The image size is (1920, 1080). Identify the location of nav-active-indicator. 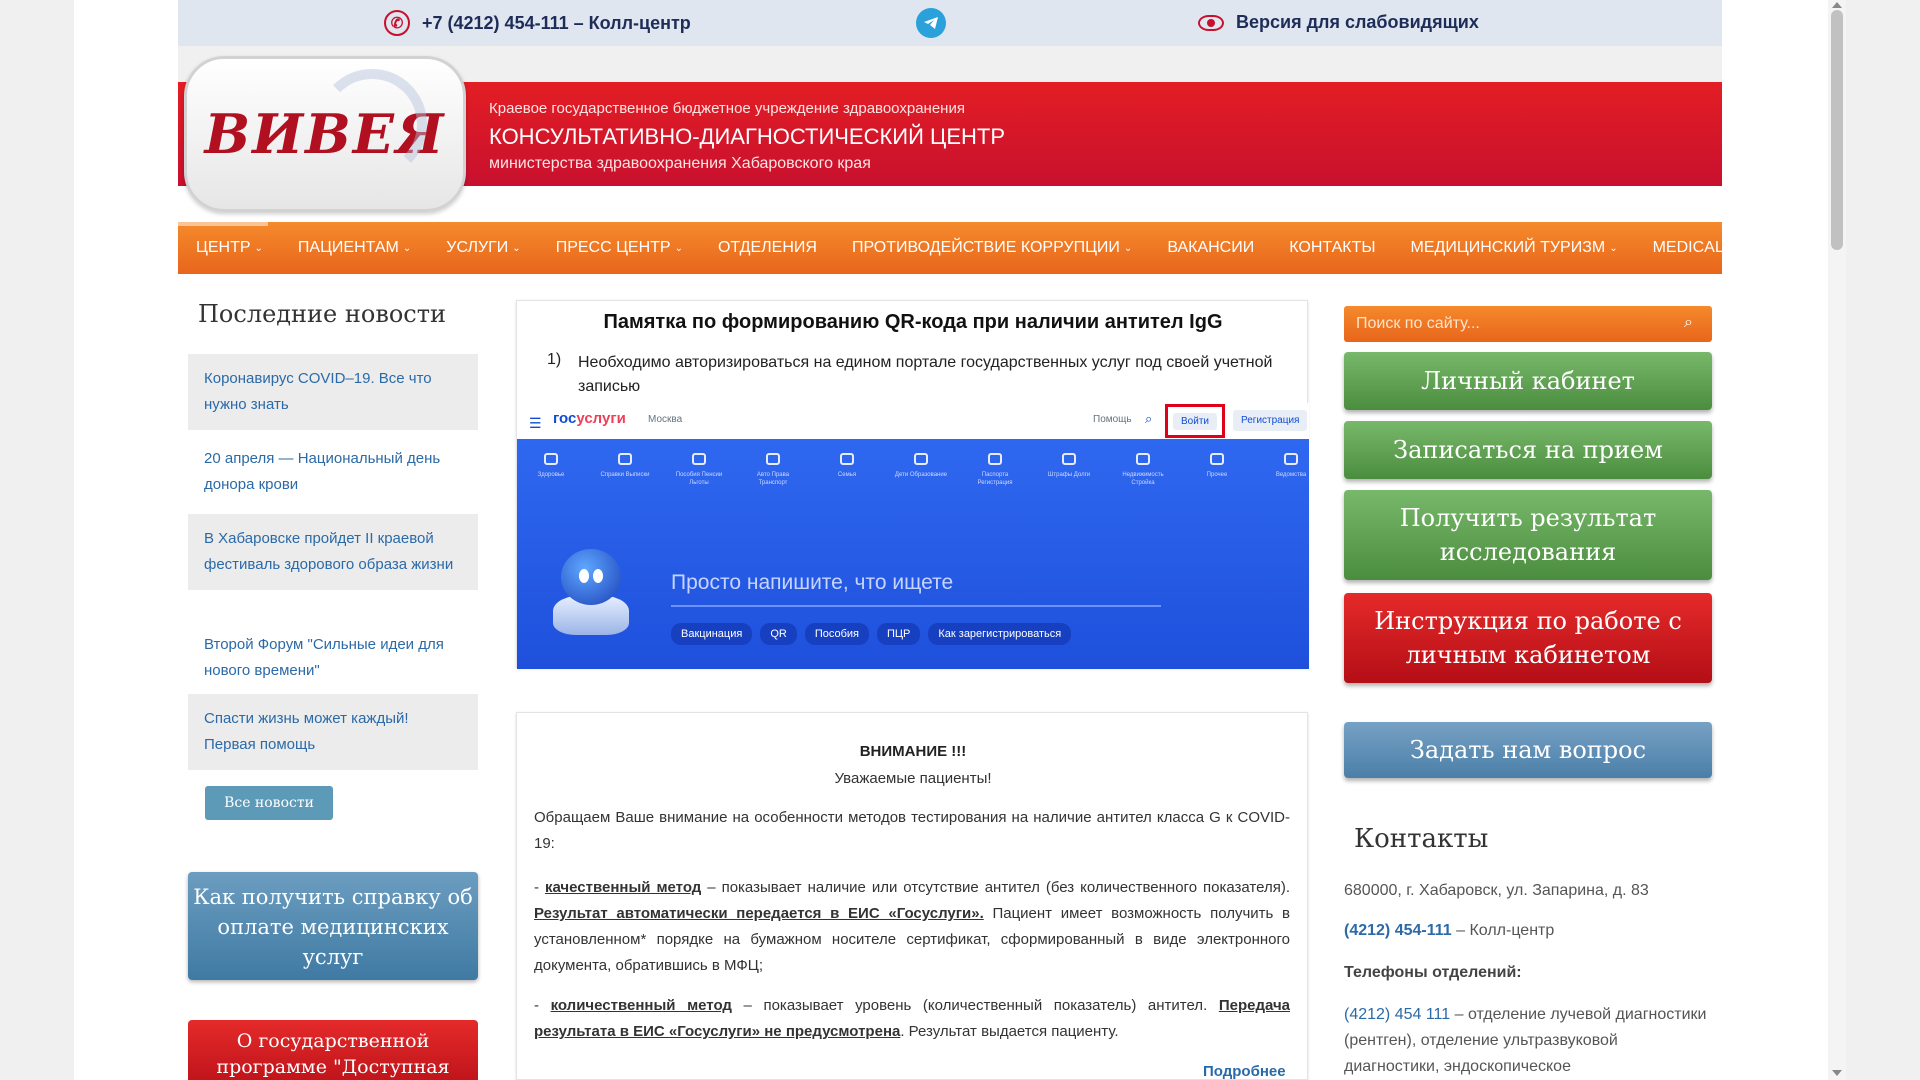
(223, 224).